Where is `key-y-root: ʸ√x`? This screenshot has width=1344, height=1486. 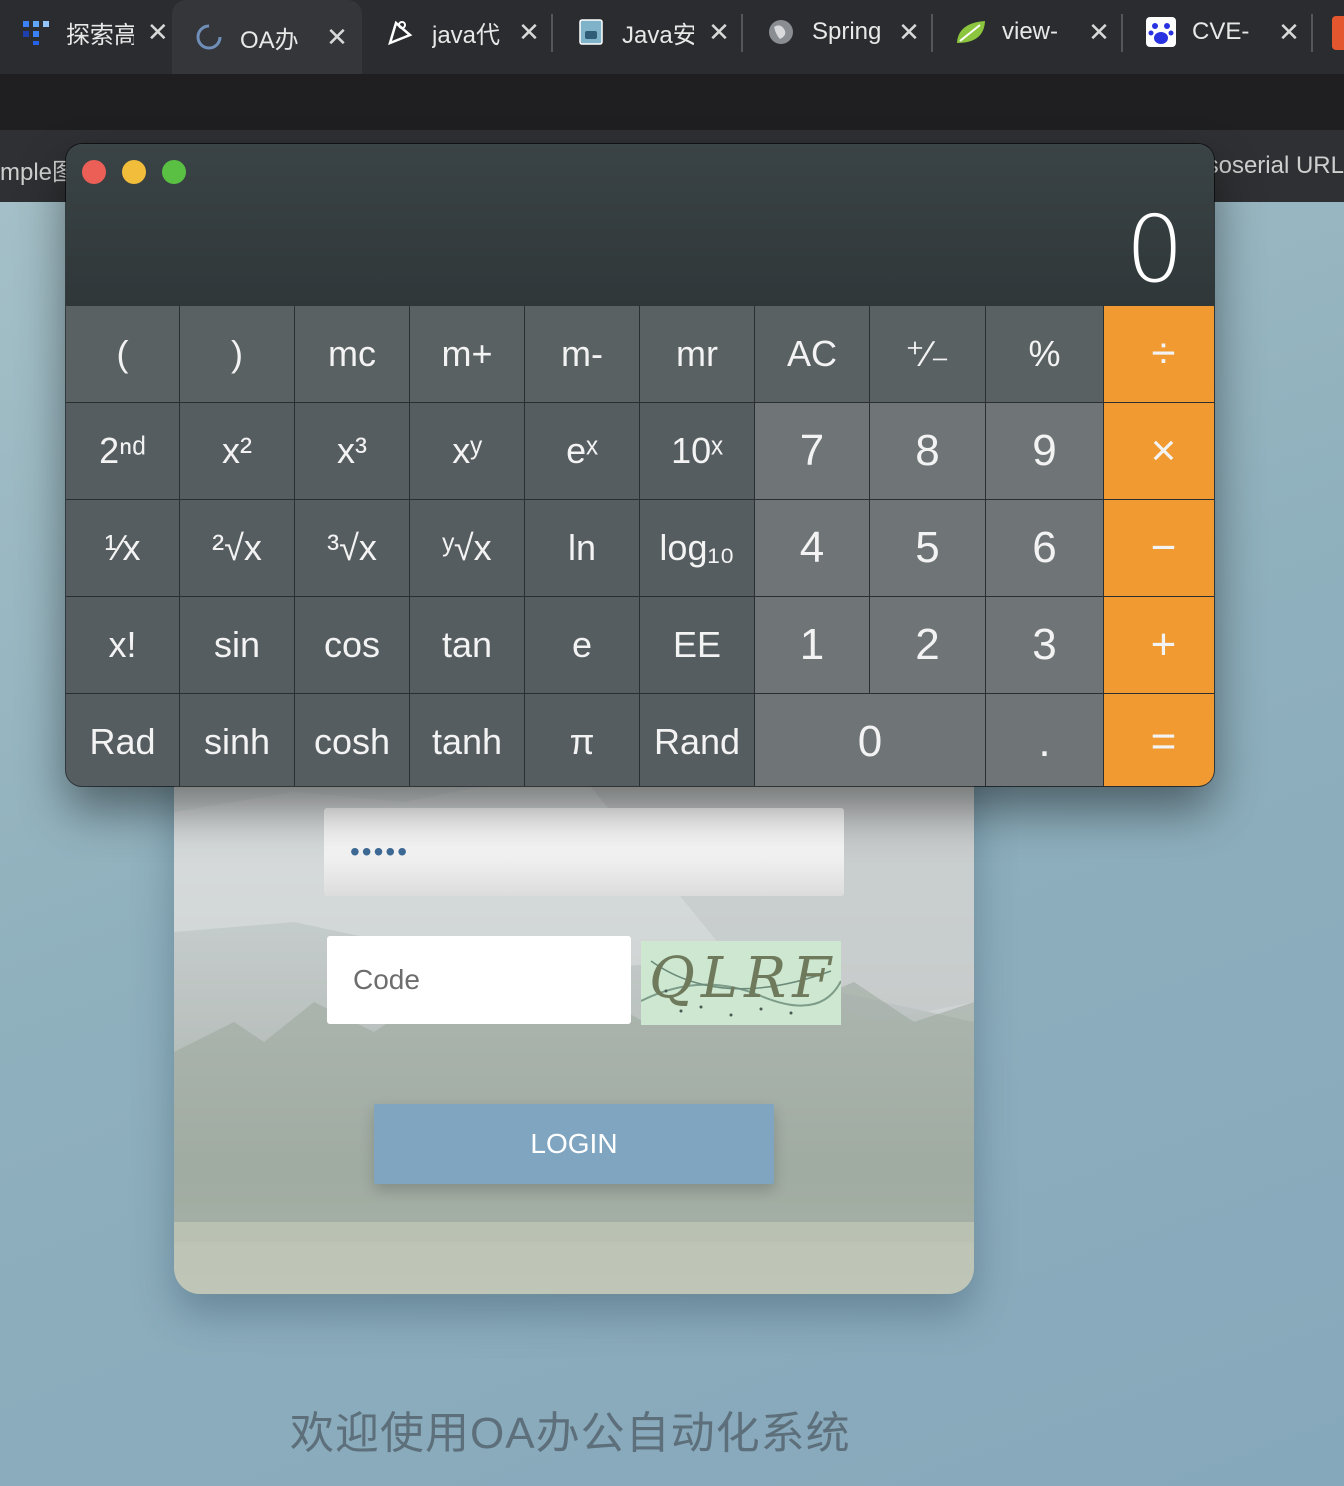
key-y-root: ʸ√x is located at coordinates (467, 548).